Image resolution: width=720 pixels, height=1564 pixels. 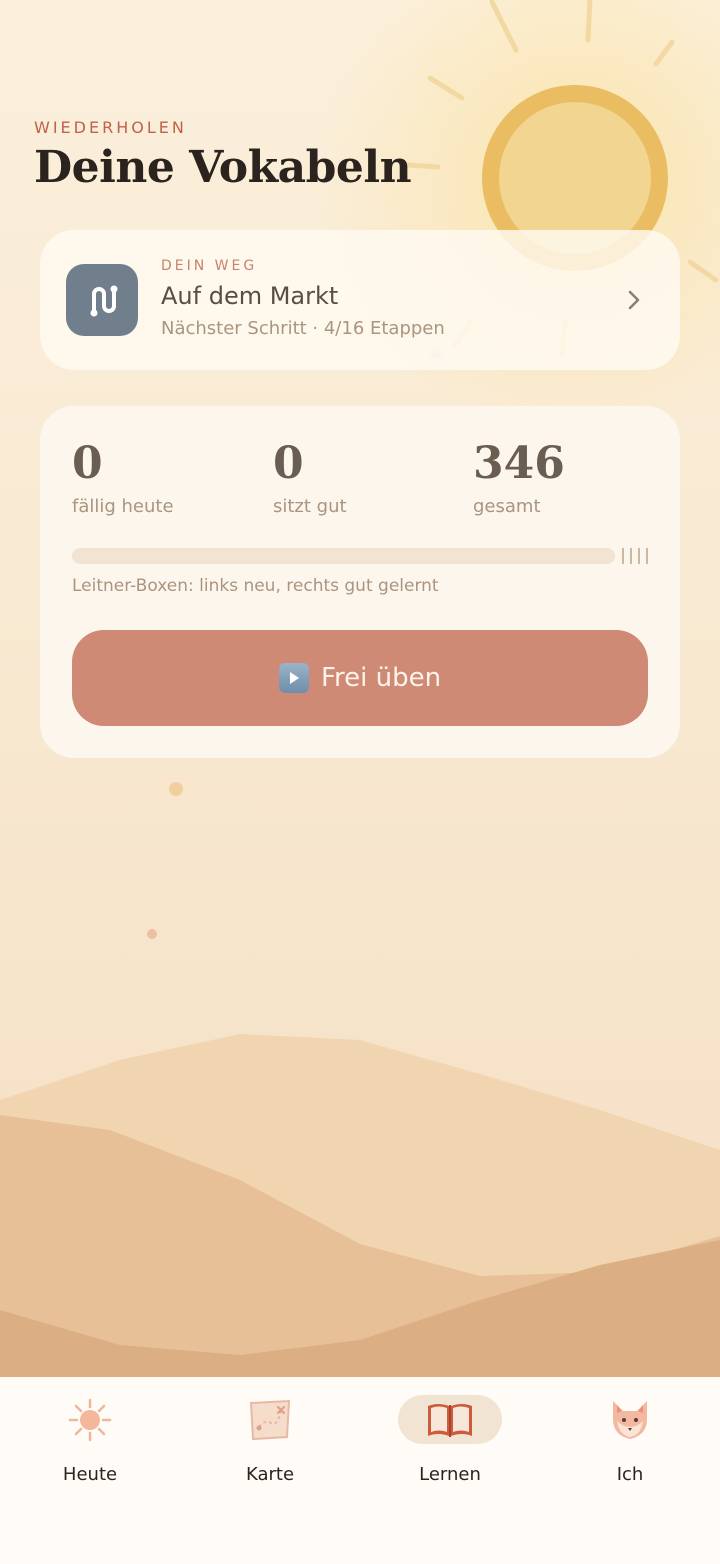 I want to click on tab-heute: Heute, so click(x=90, y=1440).